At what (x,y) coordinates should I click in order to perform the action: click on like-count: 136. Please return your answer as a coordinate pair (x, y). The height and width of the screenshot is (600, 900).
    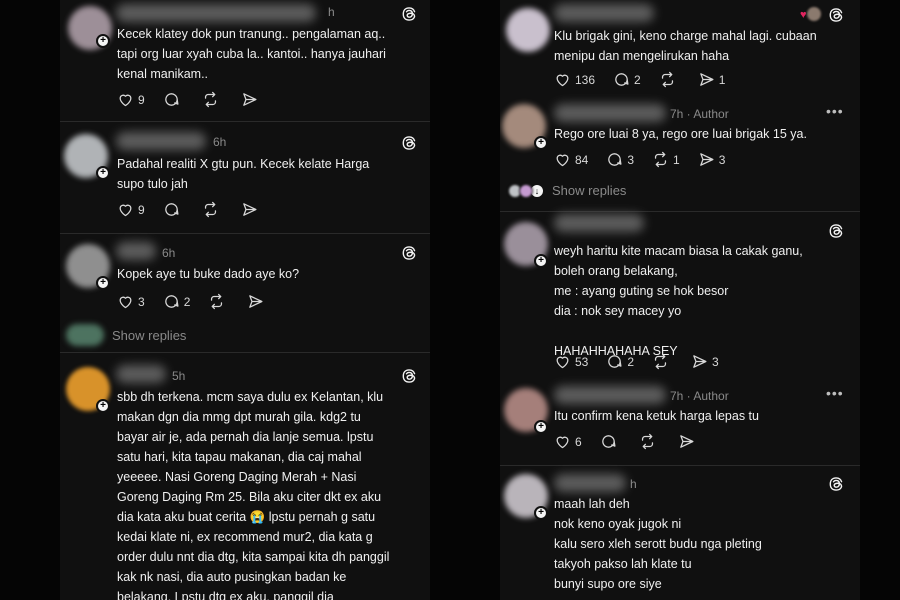
    Looking at the image, I should click on (585, 79).